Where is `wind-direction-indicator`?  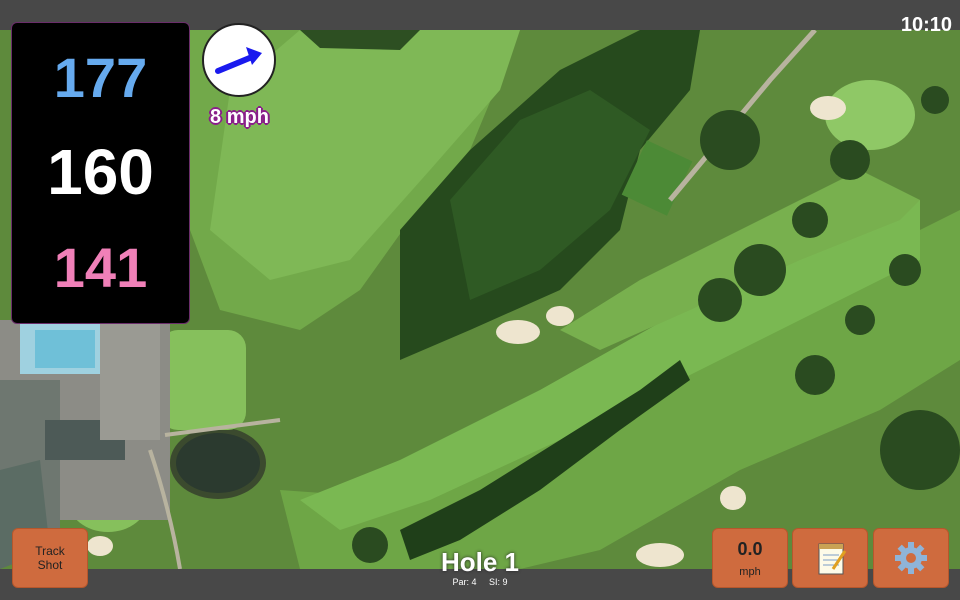 wind-direction-indicator is located at coordinates (239, 60).